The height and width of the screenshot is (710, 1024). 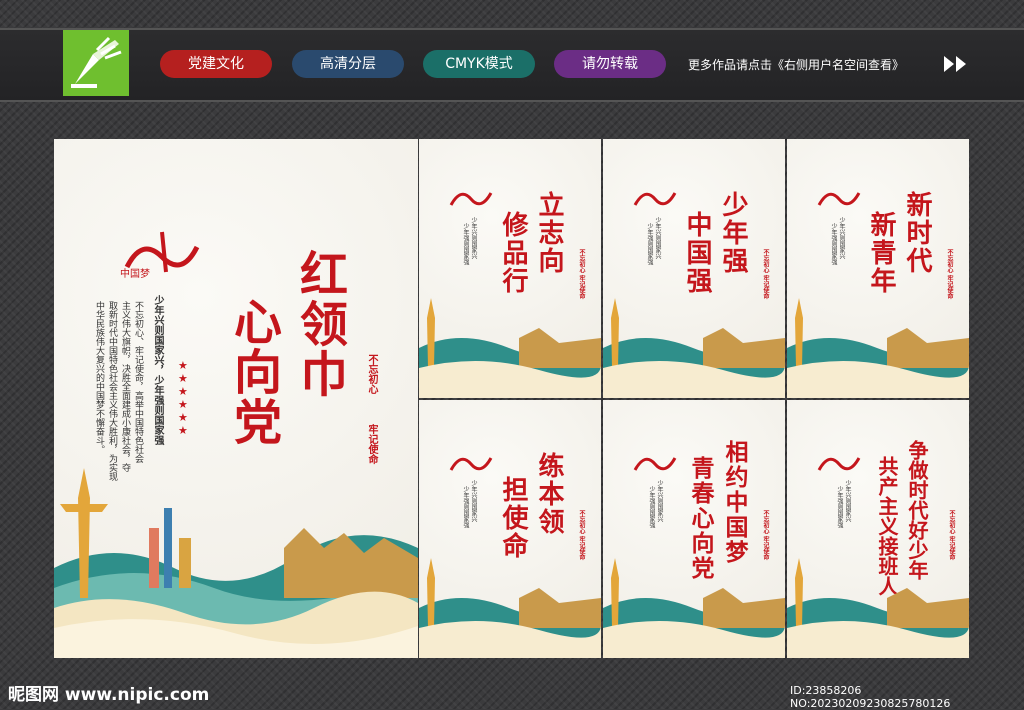 I want to click on poster-5-stamp: 不忘初心 牢记使命, so click(x=765, y=535).